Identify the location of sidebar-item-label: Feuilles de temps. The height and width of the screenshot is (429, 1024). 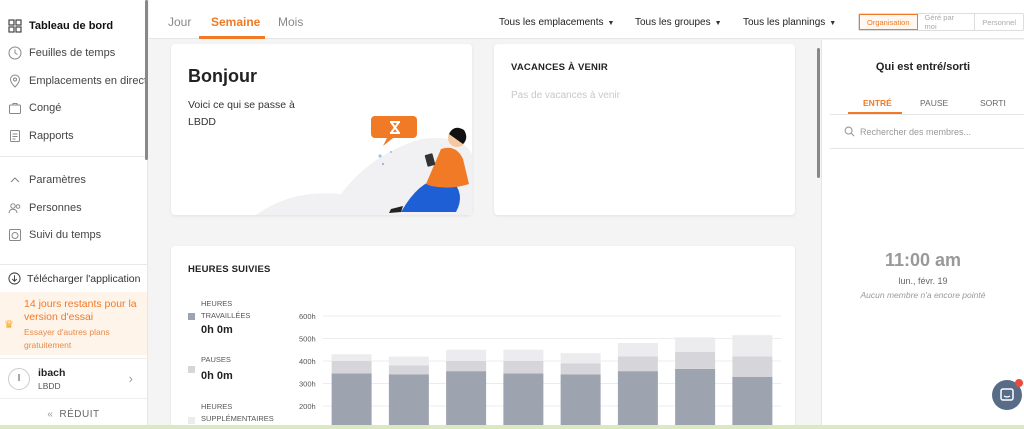
(72, 53).